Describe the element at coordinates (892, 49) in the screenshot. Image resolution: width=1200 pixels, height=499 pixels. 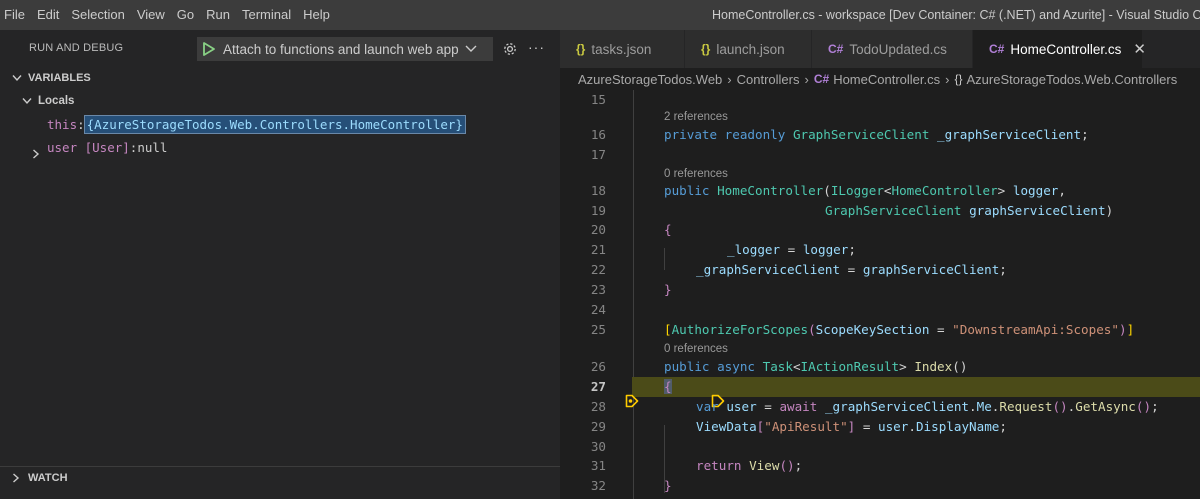
I see `tab-todoupdated-cs: C# TodoUpdated.cs` at that location.